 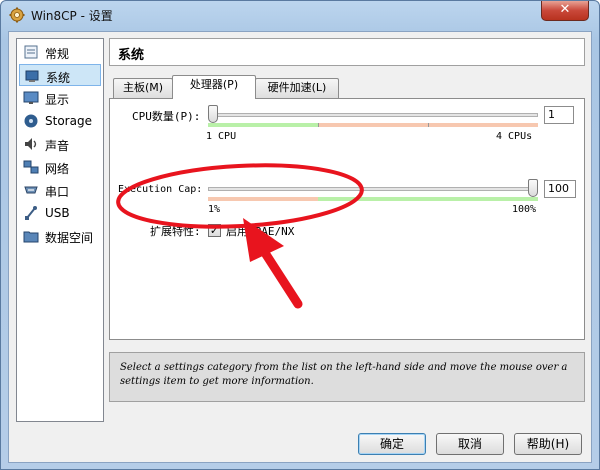 I want to click on gear-icon, so click(x=17, y=15).